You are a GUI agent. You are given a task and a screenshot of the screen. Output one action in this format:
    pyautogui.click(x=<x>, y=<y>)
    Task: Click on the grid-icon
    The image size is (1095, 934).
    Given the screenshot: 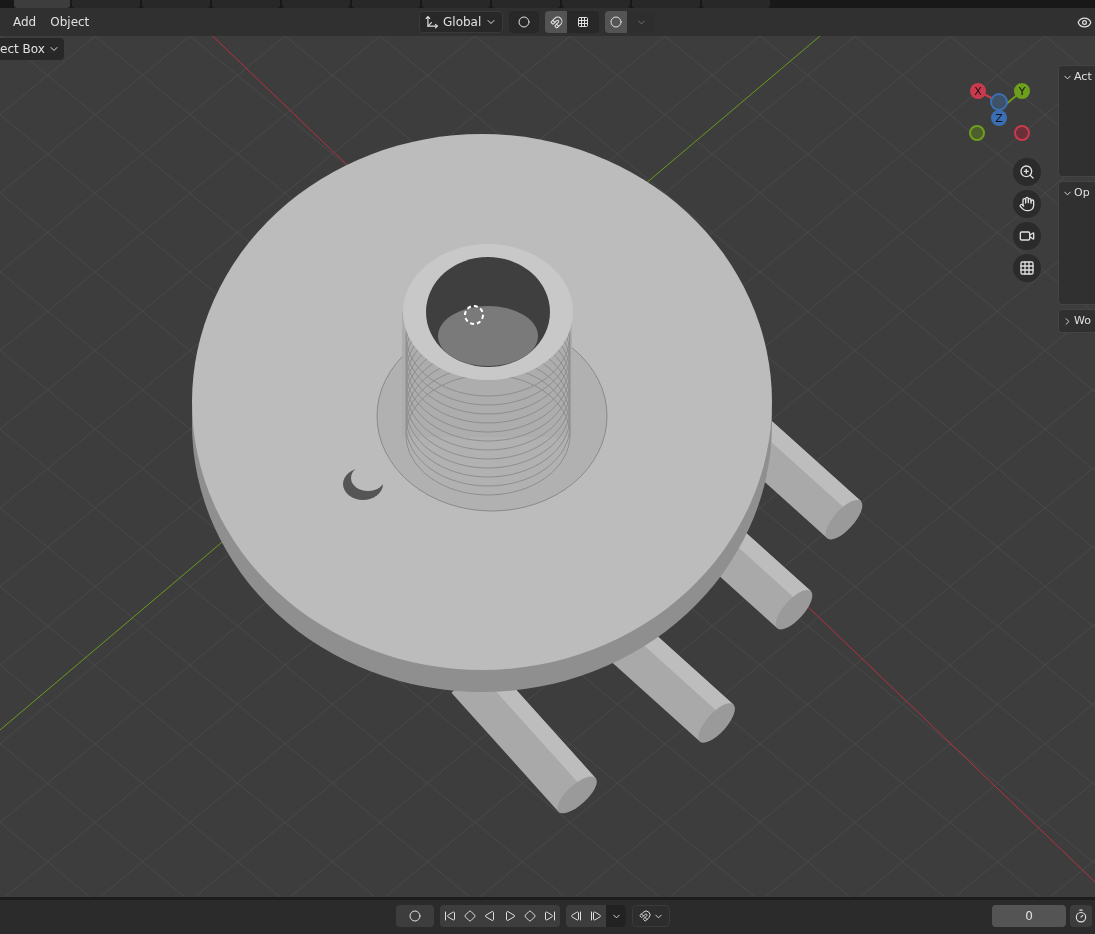 What is the action you would take?
    pyautogui.click(x=1027, y=268)
    